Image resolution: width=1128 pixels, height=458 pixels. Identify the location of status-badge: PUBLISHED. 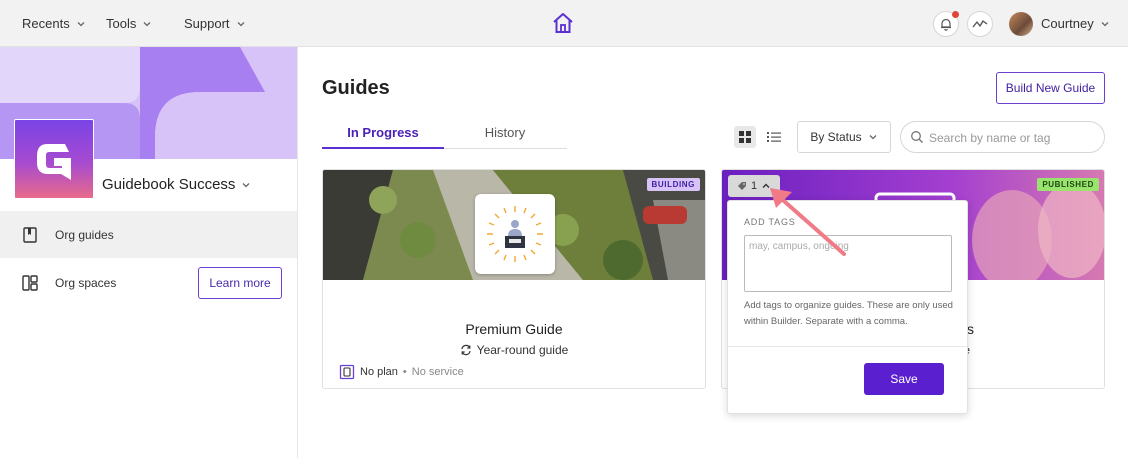
(1068, 184).